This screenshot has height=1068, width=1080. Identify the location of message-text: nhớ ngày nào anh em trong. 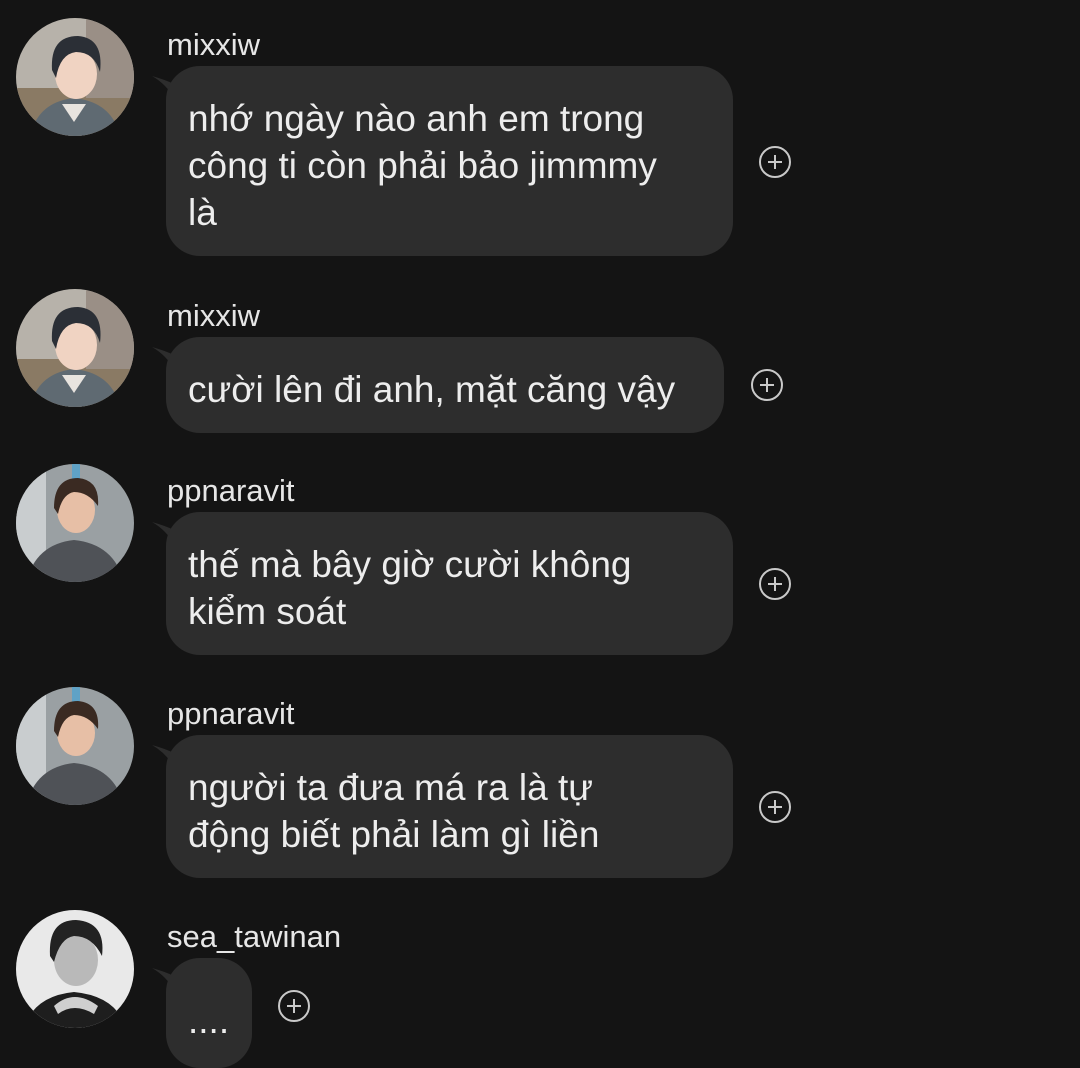
(416, 118).